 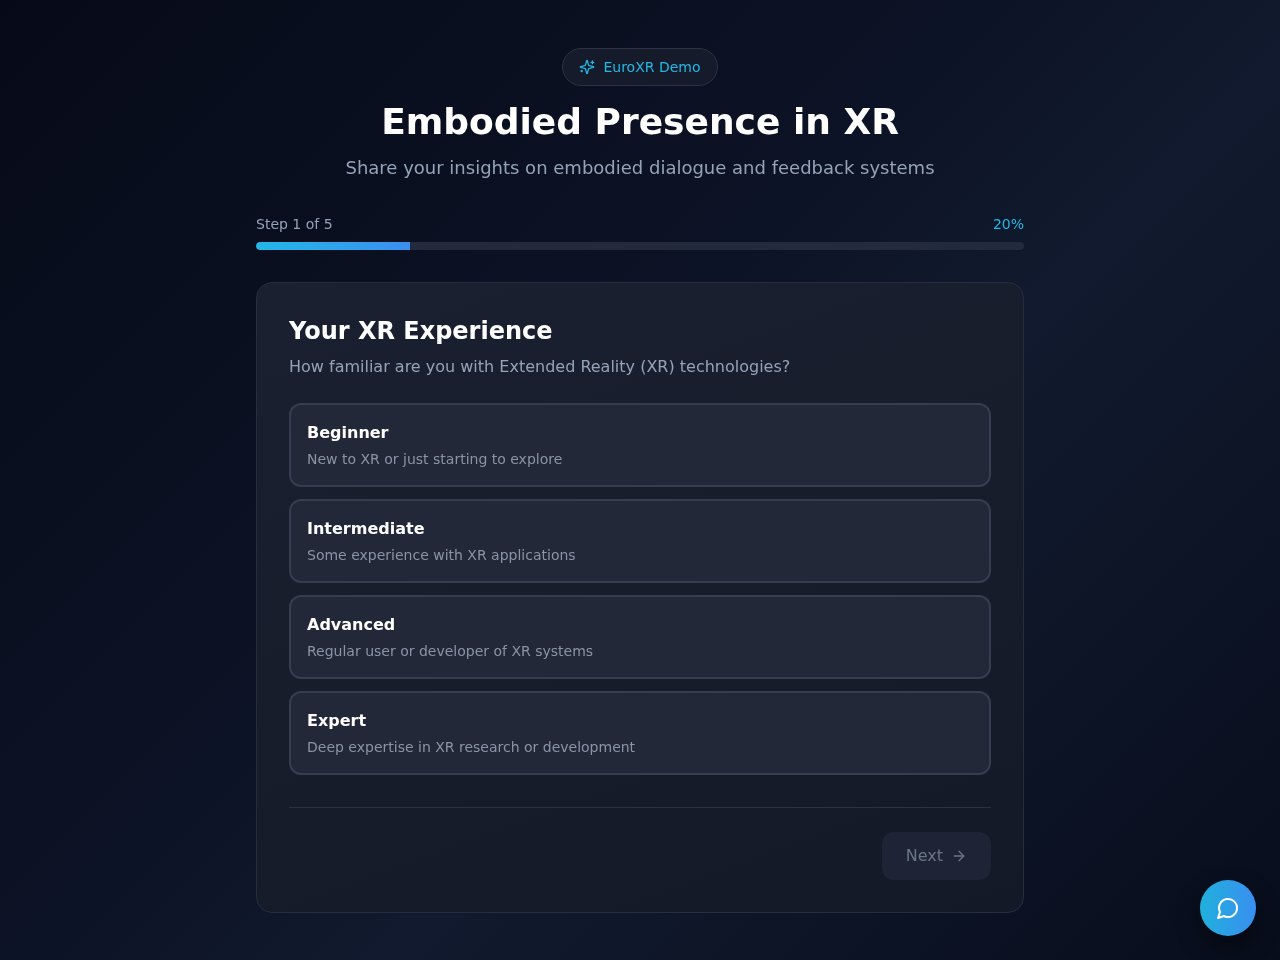 What do you see at coordinates (640, 541) in the screenshot?
I see `option-card: Intermediate Some experience with XR applications` at bounding box center [640, 541].